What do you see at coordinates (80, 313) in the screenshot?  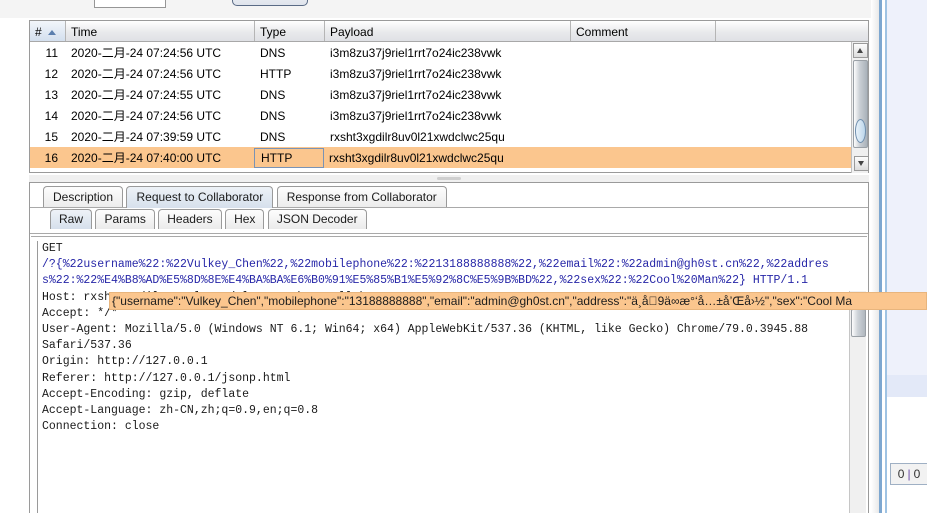 I see `request-header-accept: Accept: */*` at bounding box center [80, 313].